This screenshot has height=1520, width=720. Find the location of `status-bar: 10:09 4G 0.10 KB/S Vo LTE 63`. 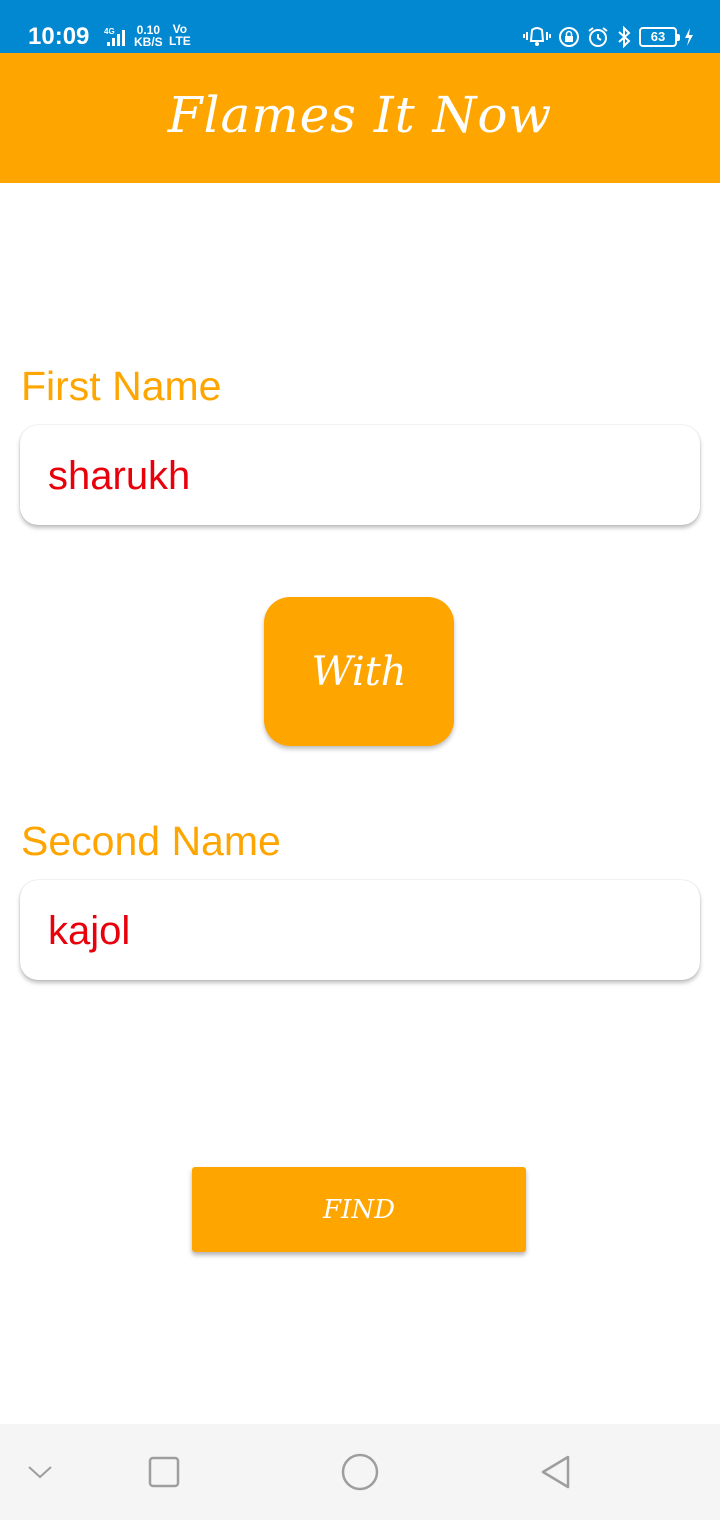

status-bar: 10:09 4G 0.10 KB/S Vo LTE 63 is located at coordinates (360, 26).